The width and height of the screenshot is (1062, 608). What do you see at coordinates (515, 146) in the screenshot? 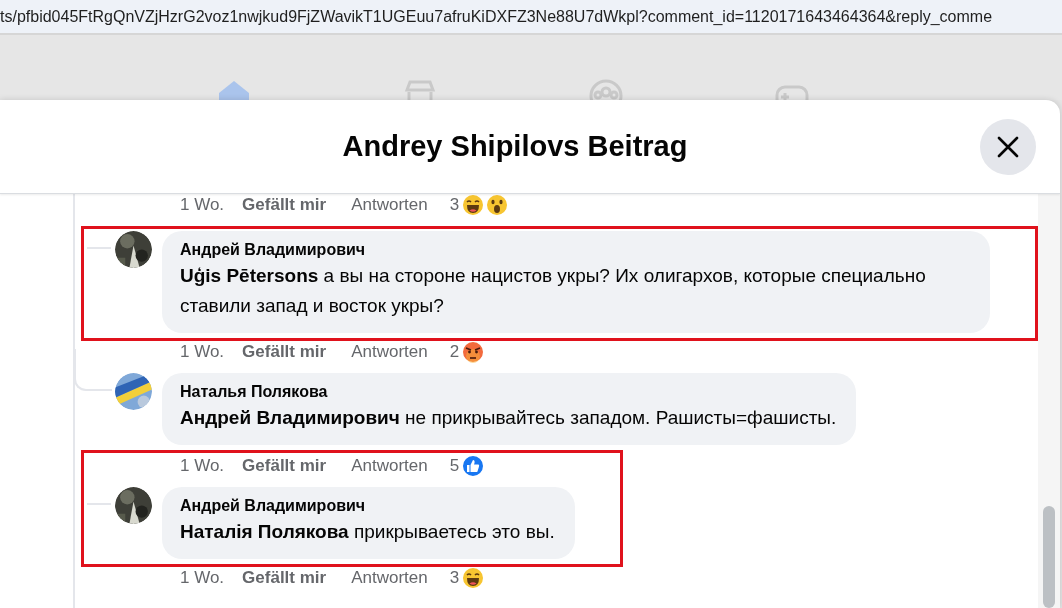
I see `dialog-title: Andrey Shipilovs Beitrag` at bounding box center [515, 146].